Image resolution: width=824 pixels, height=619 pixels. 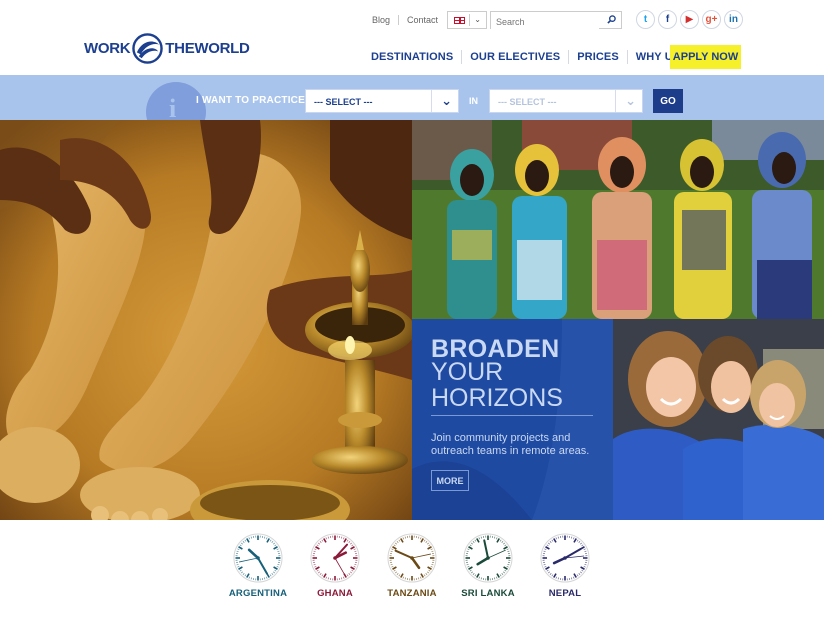 I want to click on clock-sri-lanka: SRI LANKA, so click(x=488, y=565).